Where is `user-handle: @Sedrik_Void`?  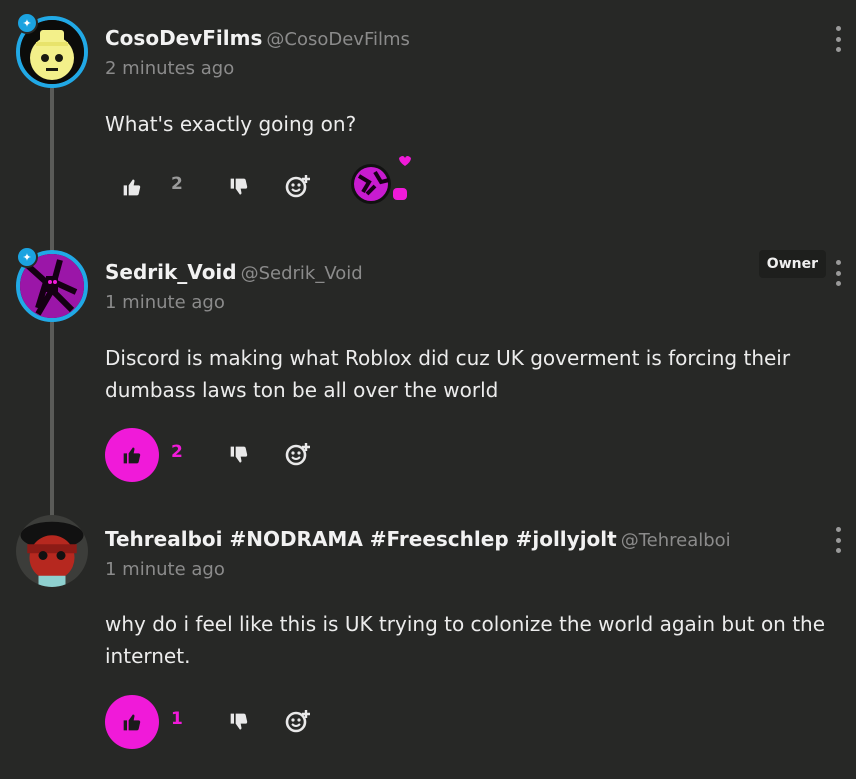 user-handle: @Sedrik_Void is located at coordinates (301, 273).